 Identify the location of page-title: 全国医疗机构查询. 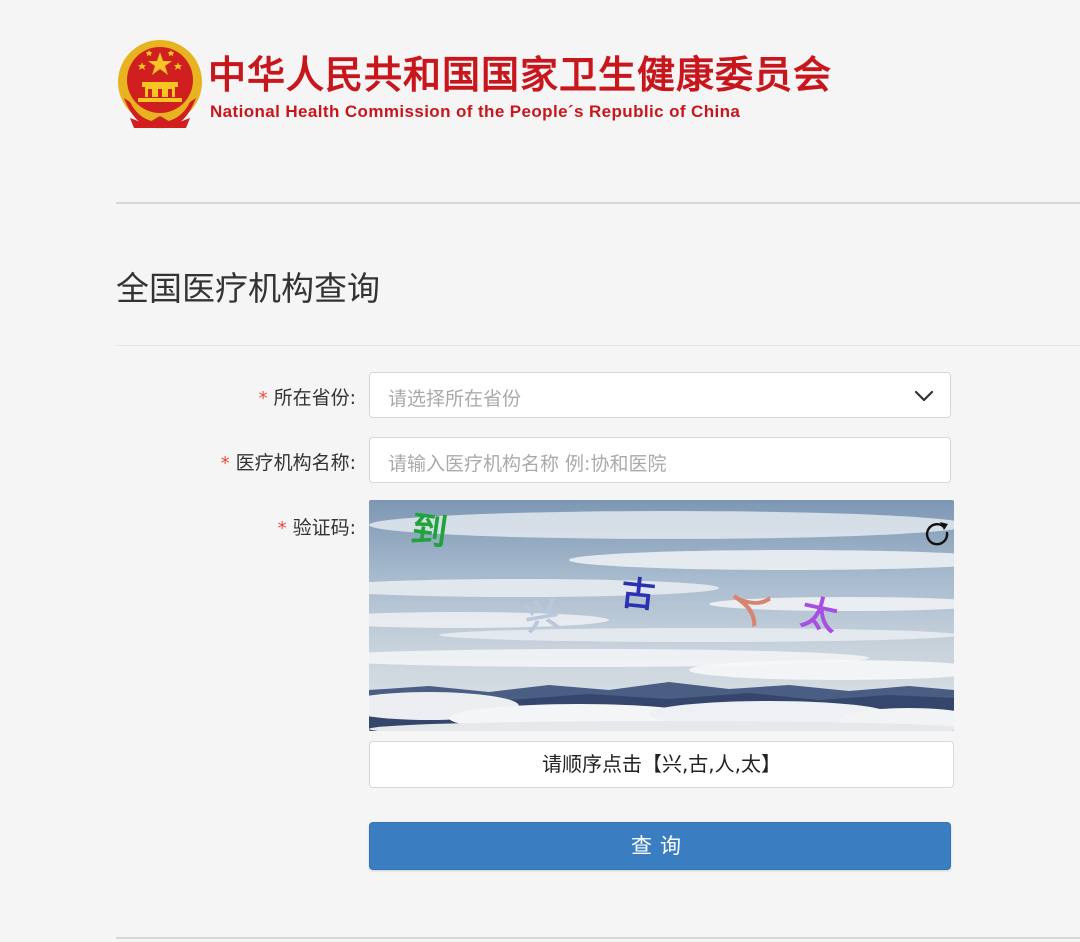
(248, 288).